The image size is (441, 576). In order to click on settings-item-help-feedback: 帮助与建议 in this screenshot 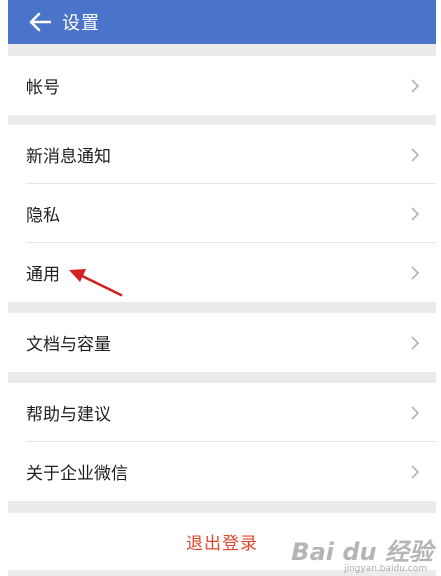, I will do `click(222, 412)`.